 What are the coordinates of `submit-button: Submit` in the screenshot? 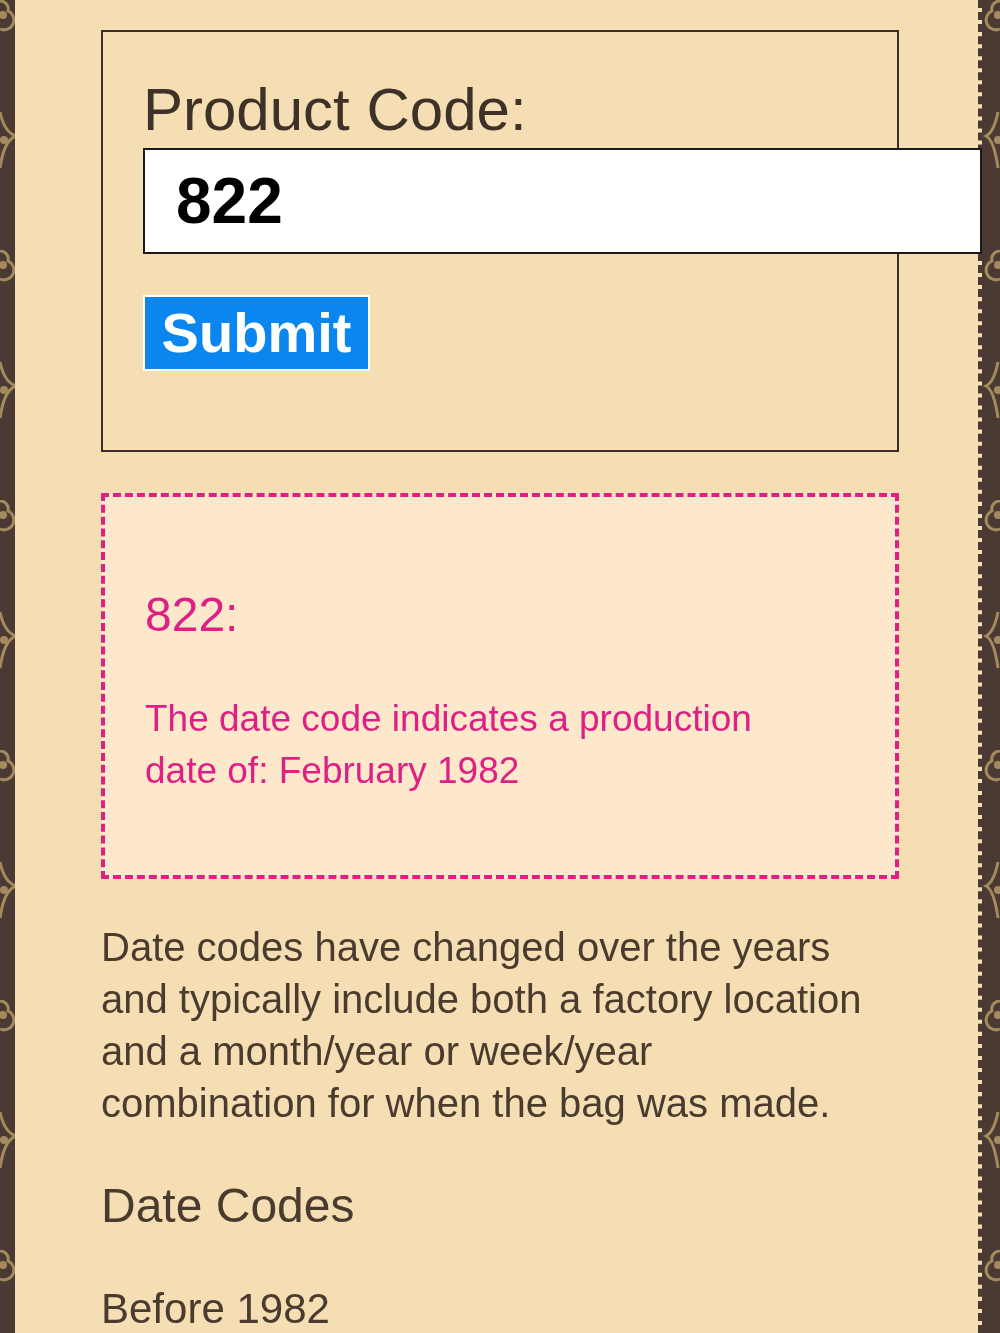 It's located at (256, 333).